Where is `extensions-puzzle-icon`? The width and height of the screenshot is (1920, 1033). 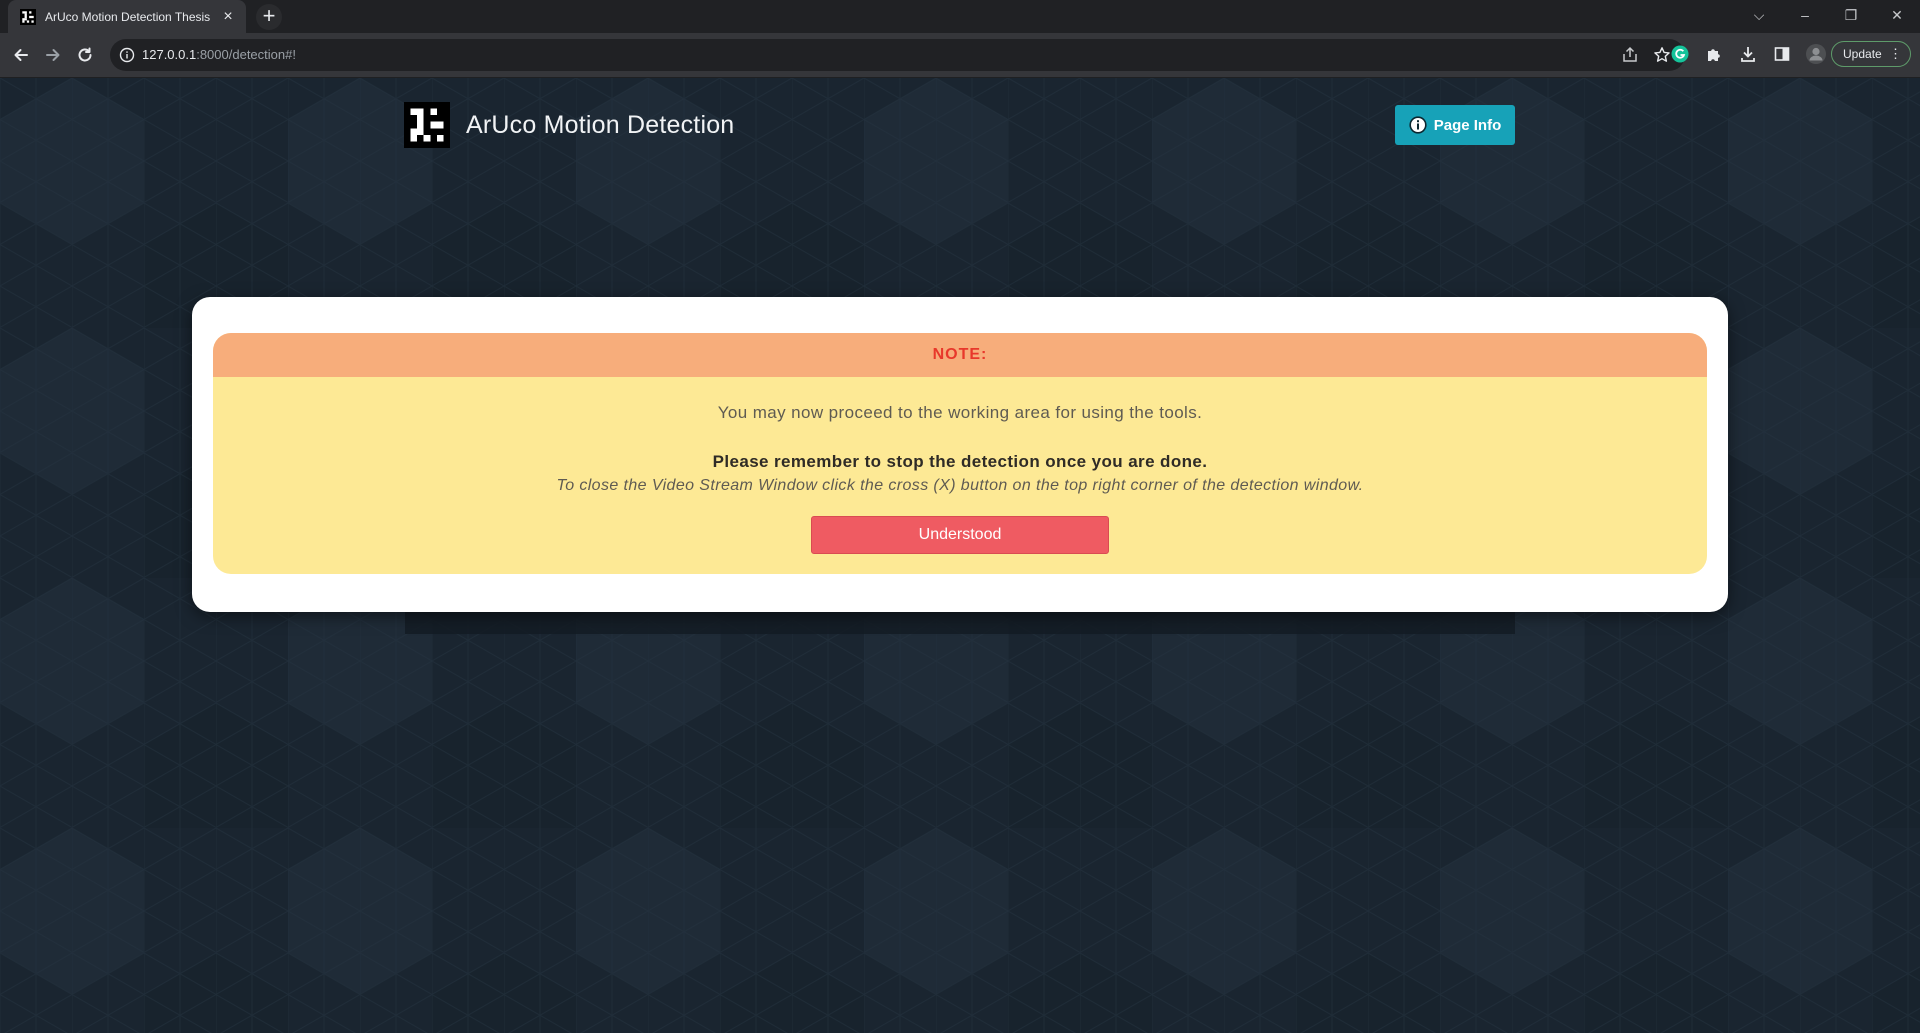
extensions-puzzle-icon is located at coordinates (1714, 54).